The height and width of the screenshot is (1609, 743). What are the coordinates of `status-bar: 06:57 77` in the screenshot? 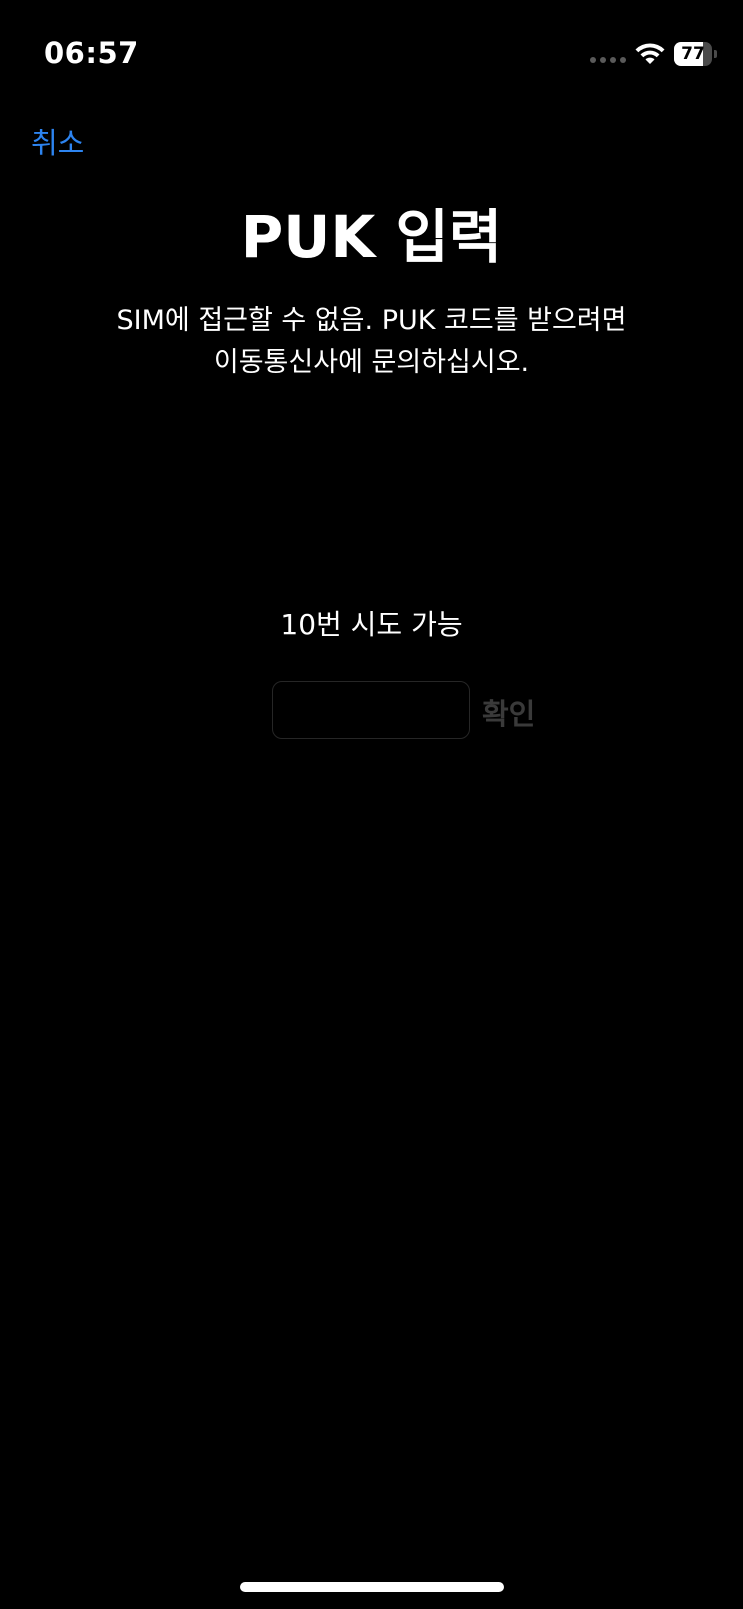 It's located at (371, 55).